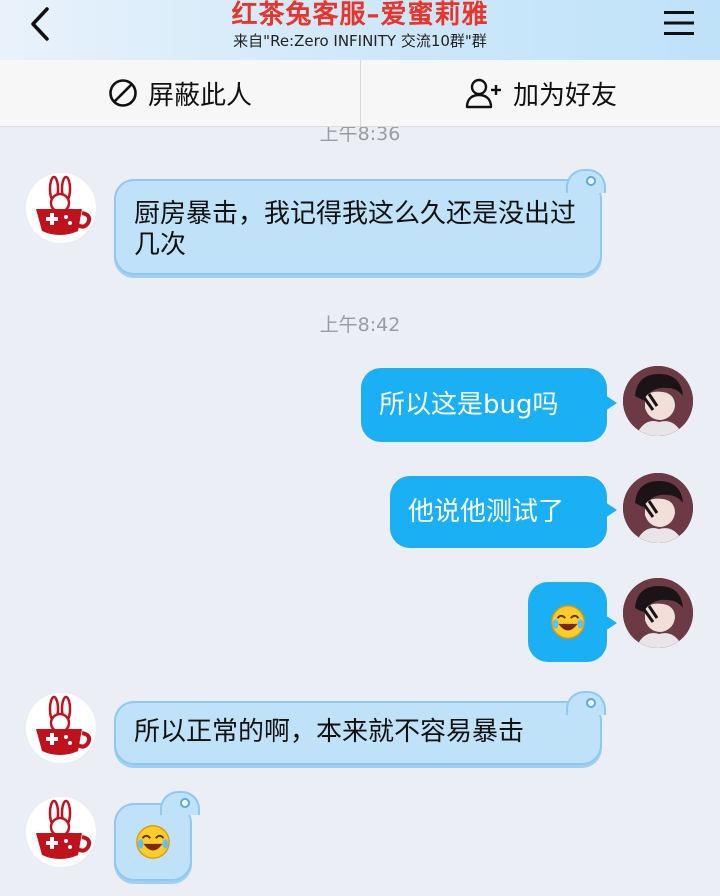  I want to click on add-friend-button: 加为好友, so click(540, 93).